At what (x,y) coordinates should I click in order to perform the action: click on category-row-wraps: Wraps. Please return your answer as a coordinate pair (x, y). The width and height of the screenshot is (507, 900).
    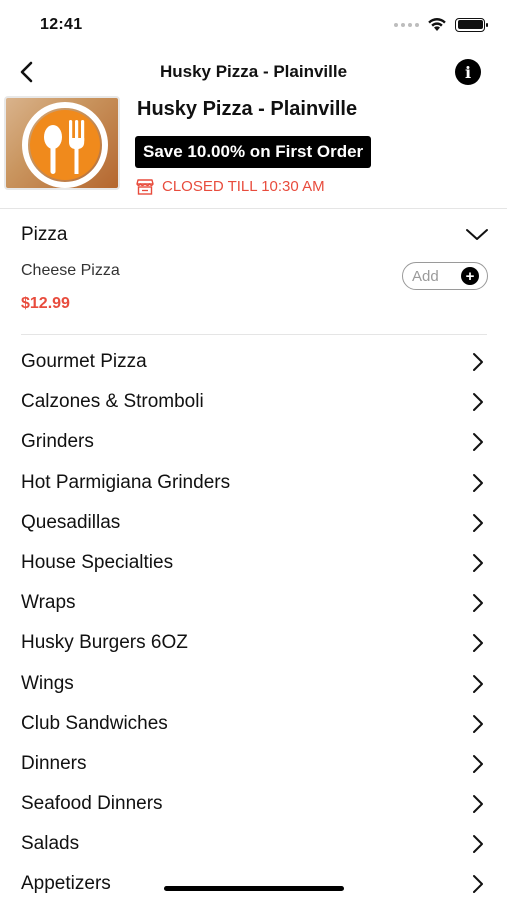
    Looking at the image, I should click on (253, 603).